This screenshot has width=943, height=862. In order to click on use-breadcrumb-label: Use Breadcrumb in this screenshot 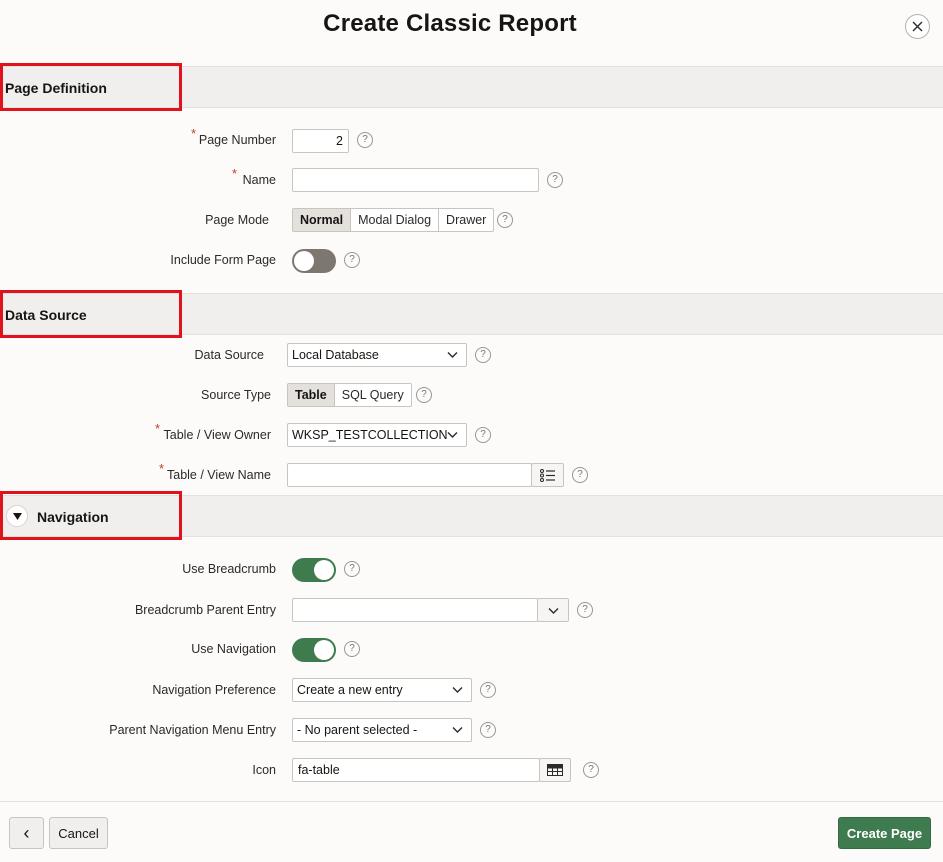, I will do `click(229, 569)`.